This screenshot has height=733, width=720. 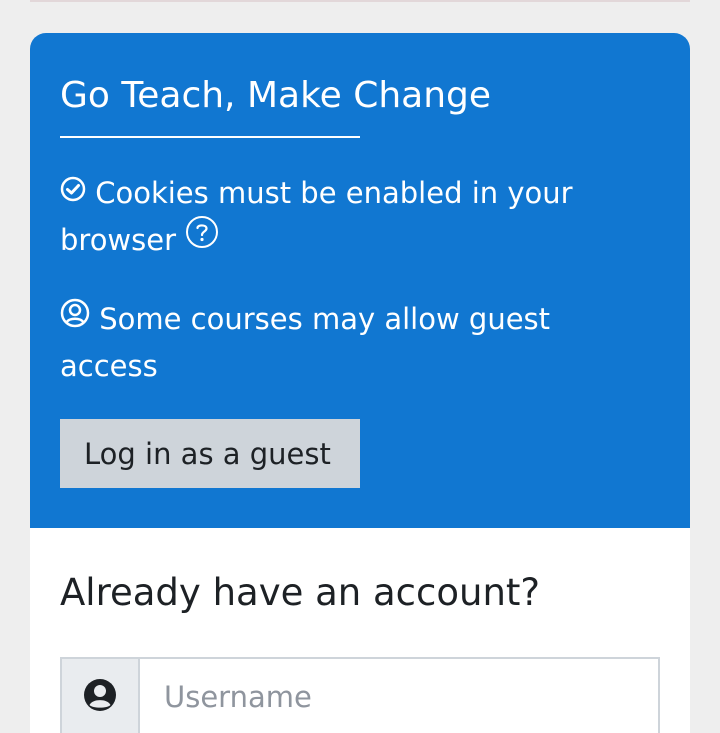 I want to click on user-icon, so click(x=100, y=697).